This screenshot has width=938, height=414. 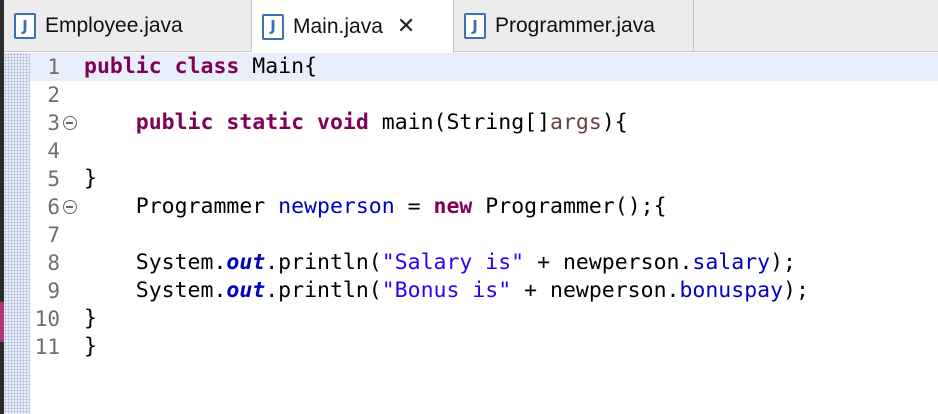 I want to click on code-line-11: }, so click(x=90, y=346).